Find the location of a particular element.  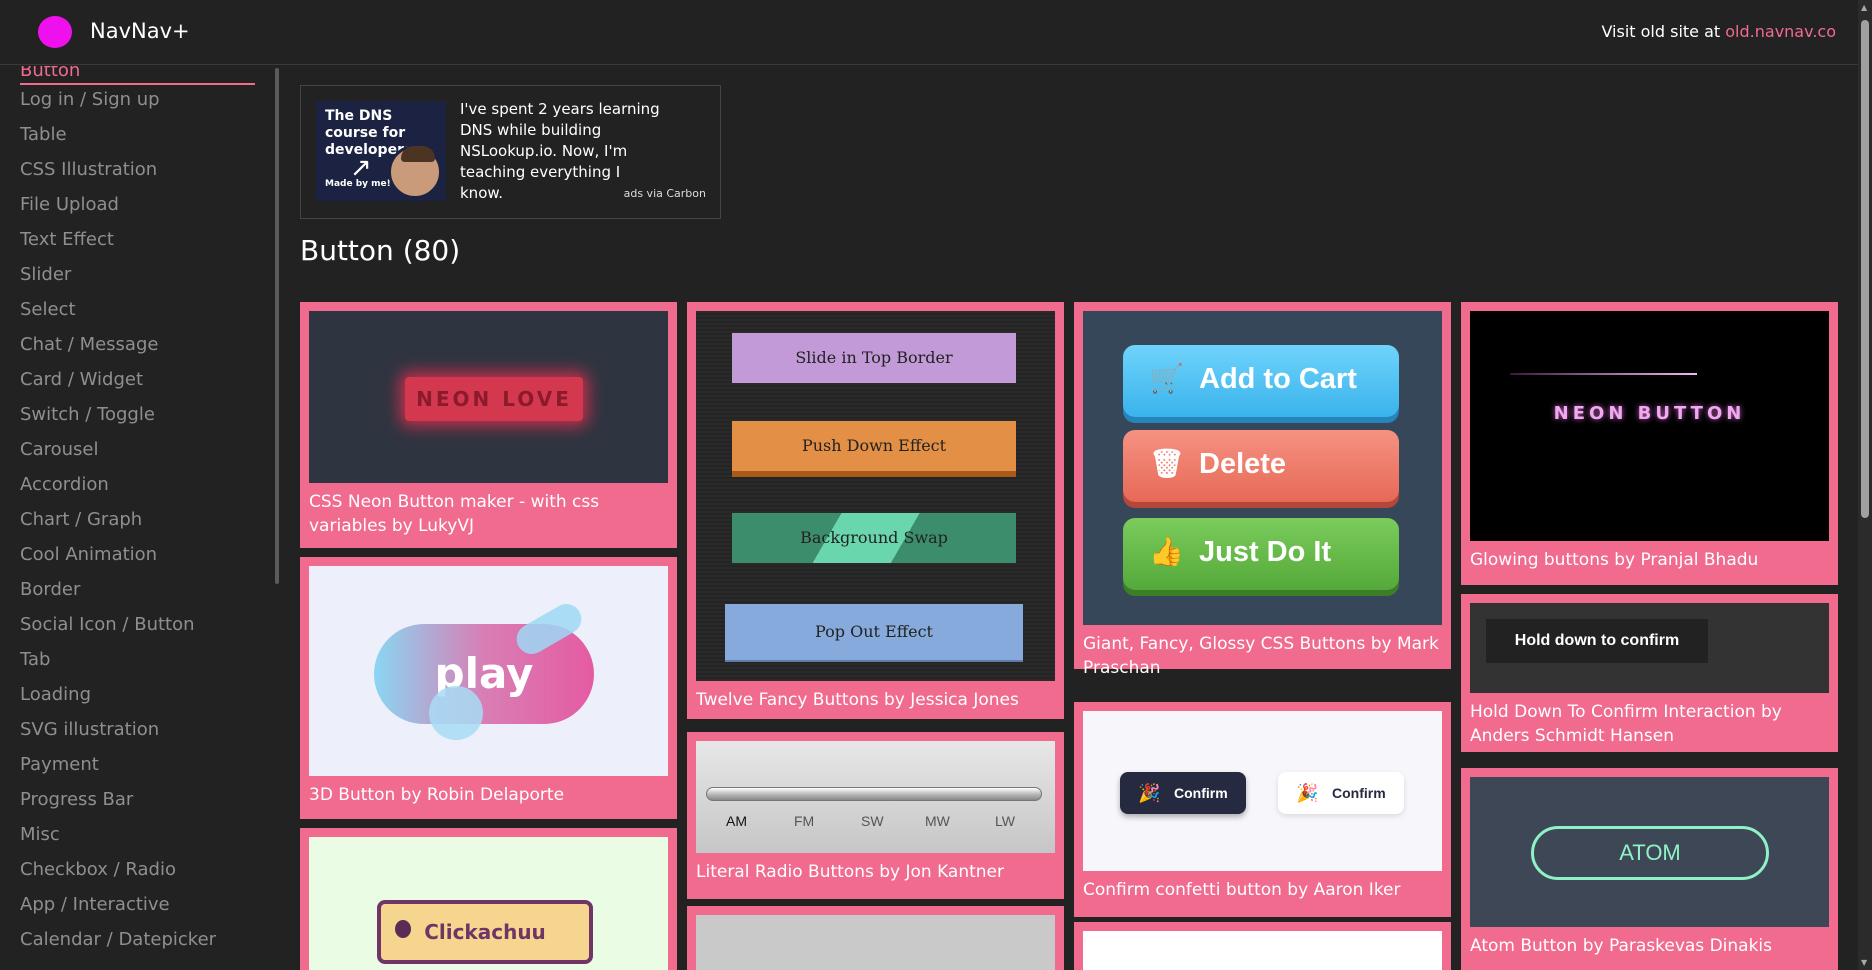

sidebar-item-chart: Chart / Graph is located at coordinates (81, 519).